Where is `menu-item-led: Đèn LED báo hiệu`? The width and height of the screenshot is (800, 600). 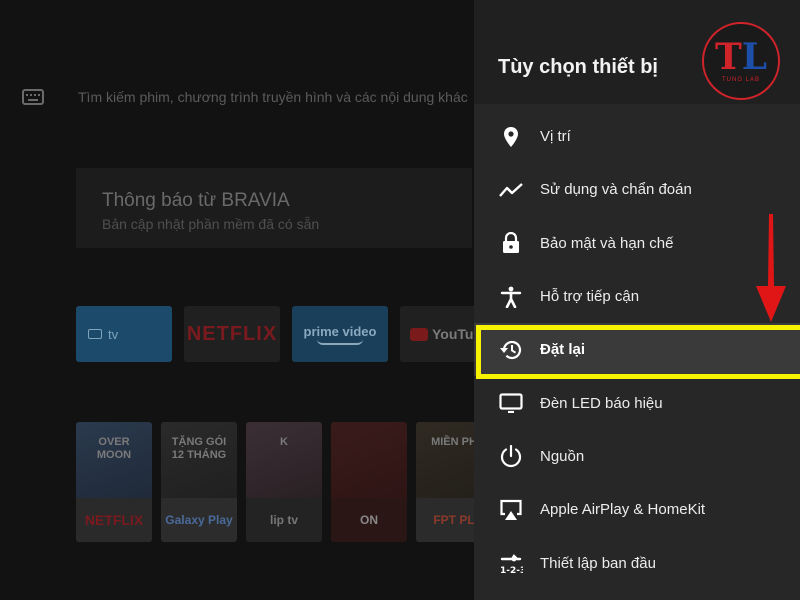 menu-item-led: Đèn LED báo hiệu is located at coordinates (637, 402).